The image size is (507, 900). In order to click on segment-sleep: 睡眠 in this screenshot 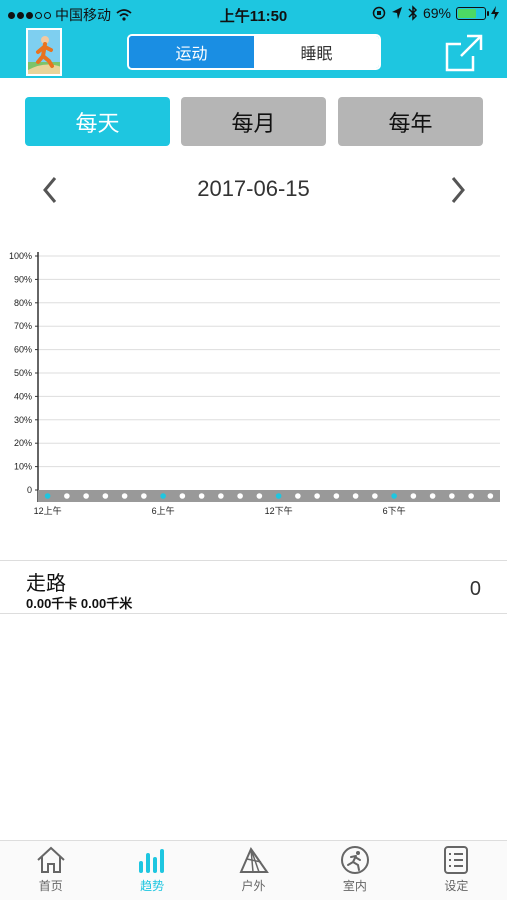, I will do `click(316, 52)`.